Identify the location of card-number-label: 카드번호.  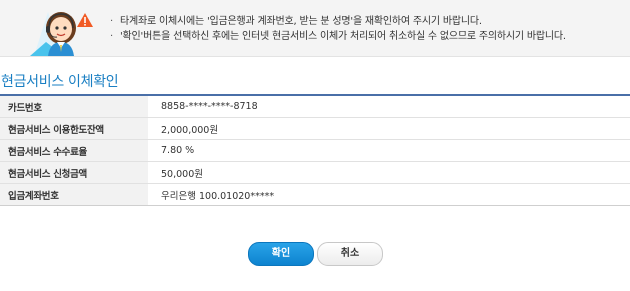
(74, 107).